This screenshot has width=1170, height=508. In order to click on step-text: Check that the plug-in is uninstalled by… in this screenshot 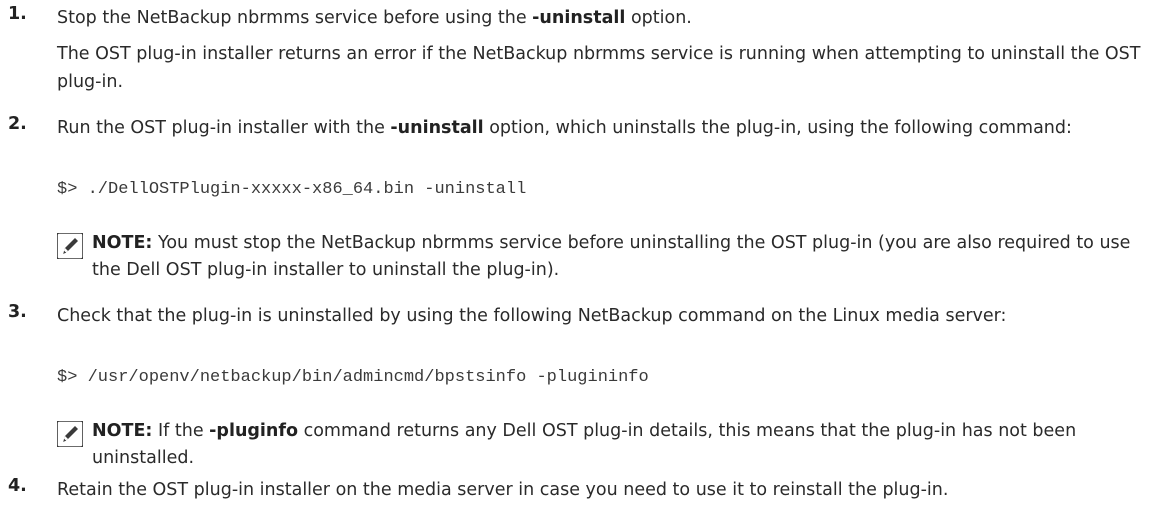, I will do `click(532, 316)`.